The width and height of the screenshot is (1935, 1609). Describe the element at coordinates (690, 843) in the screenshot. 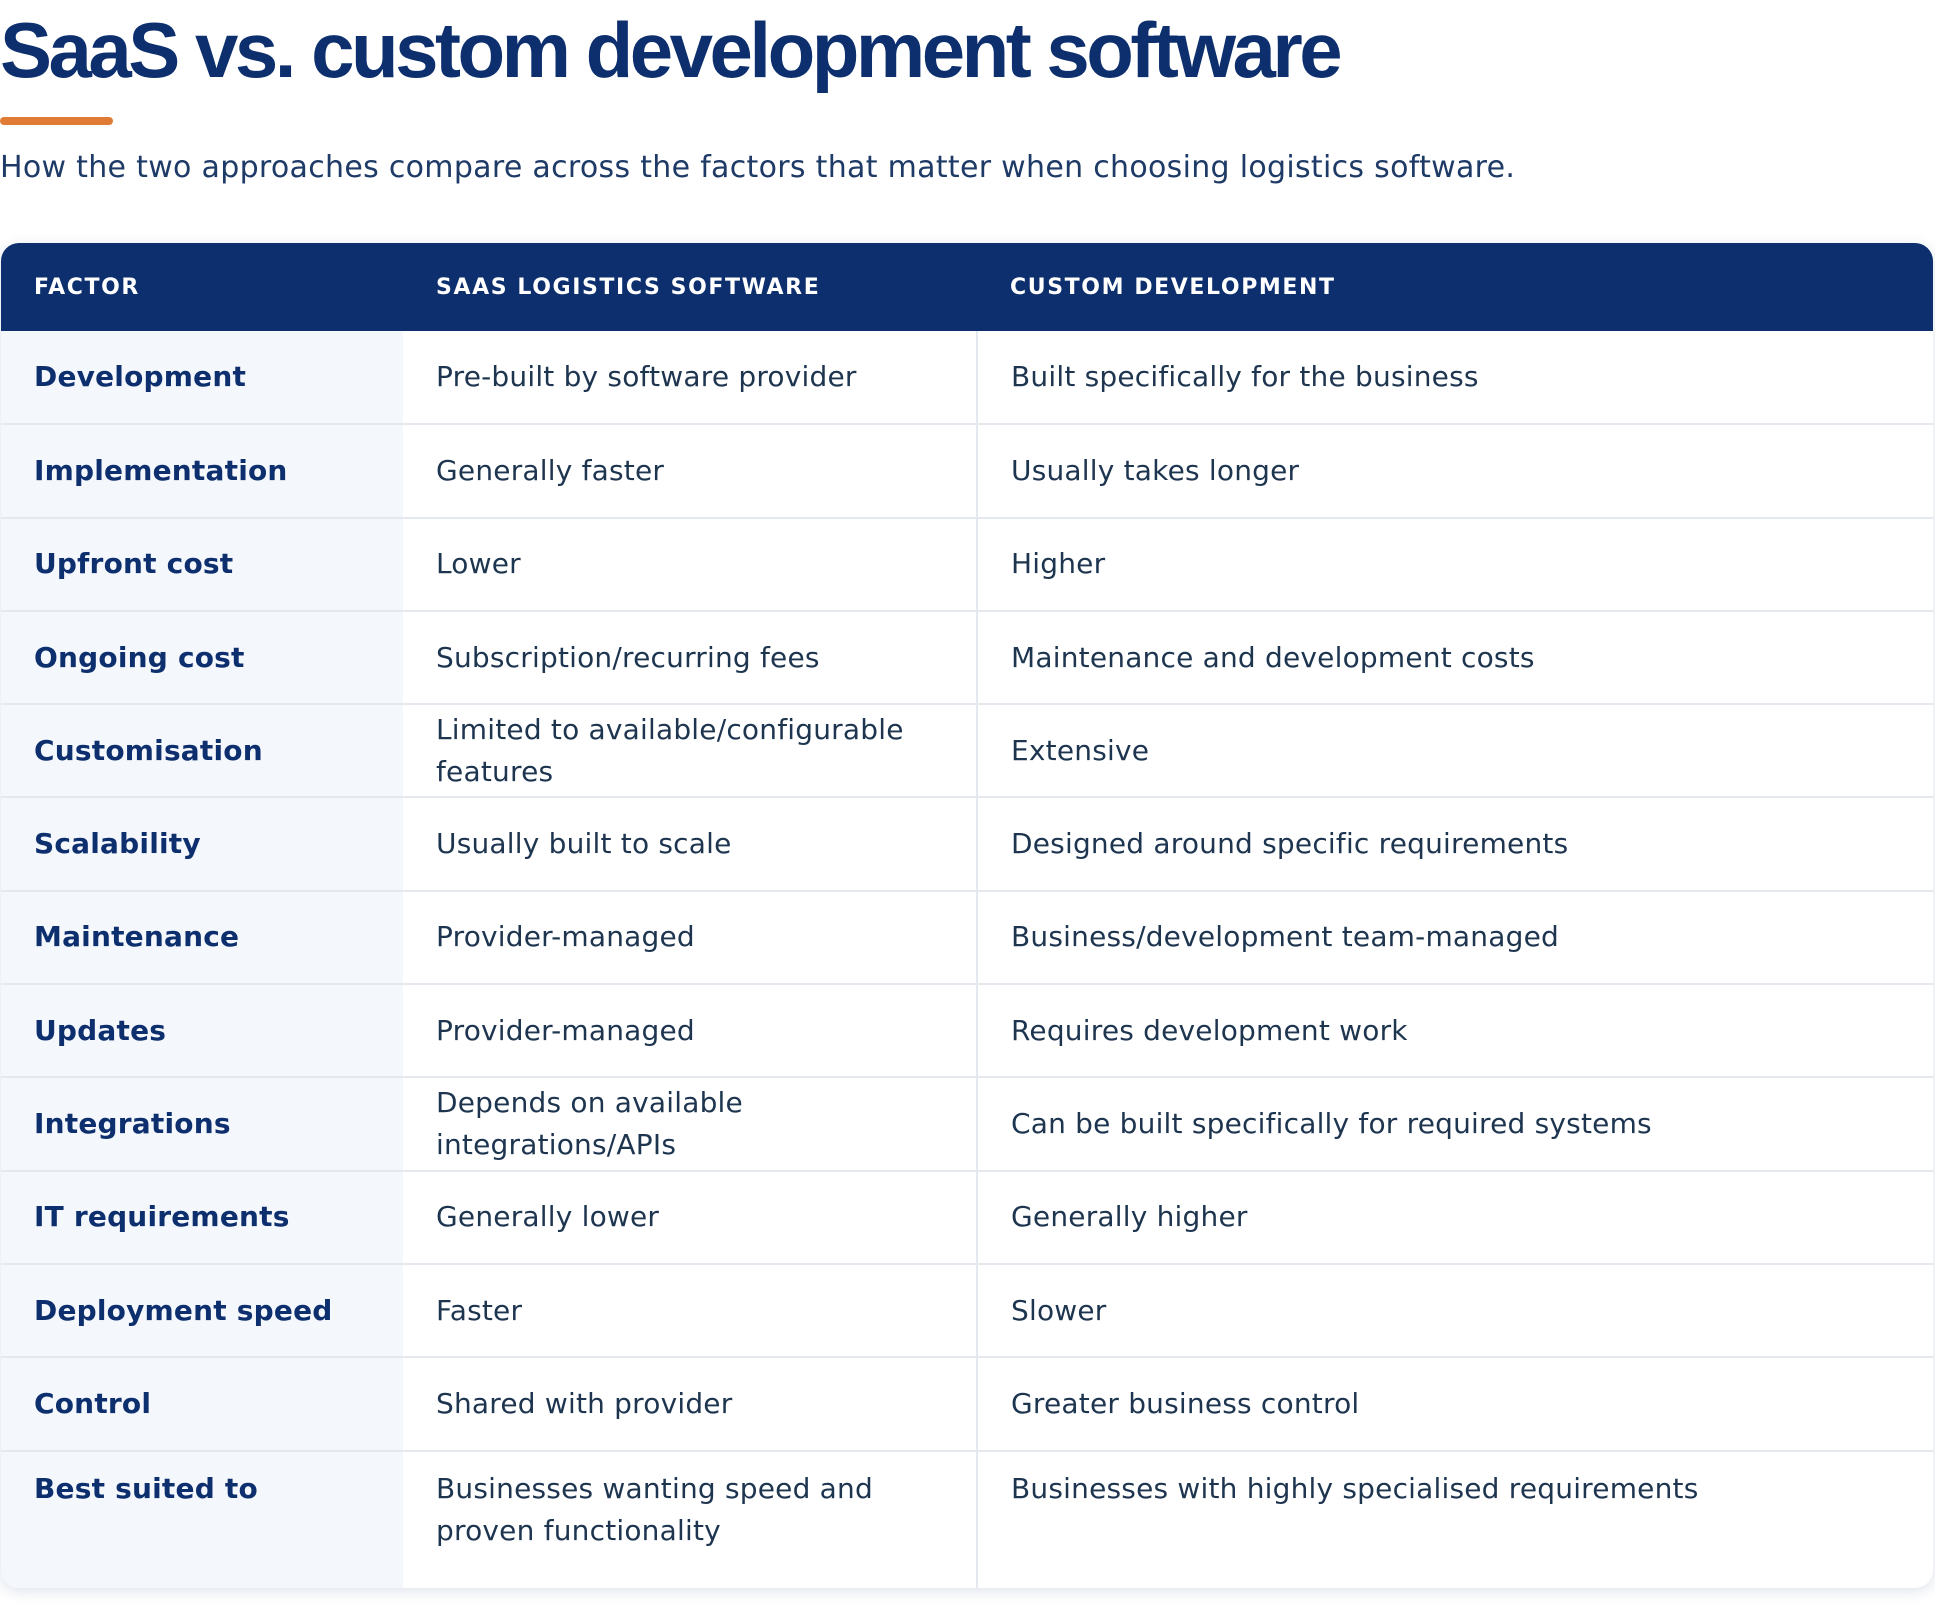

I see `saas-cell: Usually built to scale` at that location.